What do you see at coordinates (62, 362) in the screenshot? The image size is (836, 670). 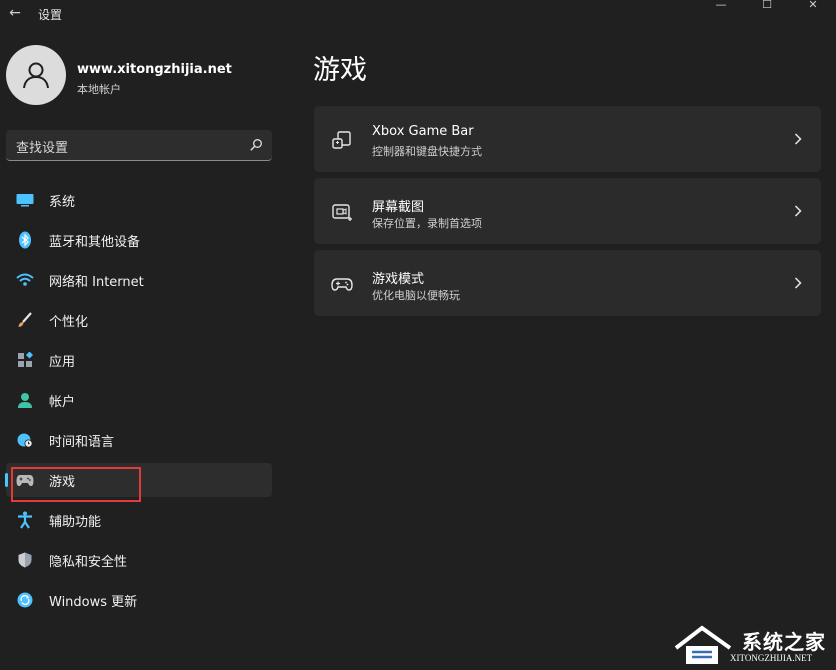 I see `sidebar-item-label: 应用` at bounding box center [62, 362].